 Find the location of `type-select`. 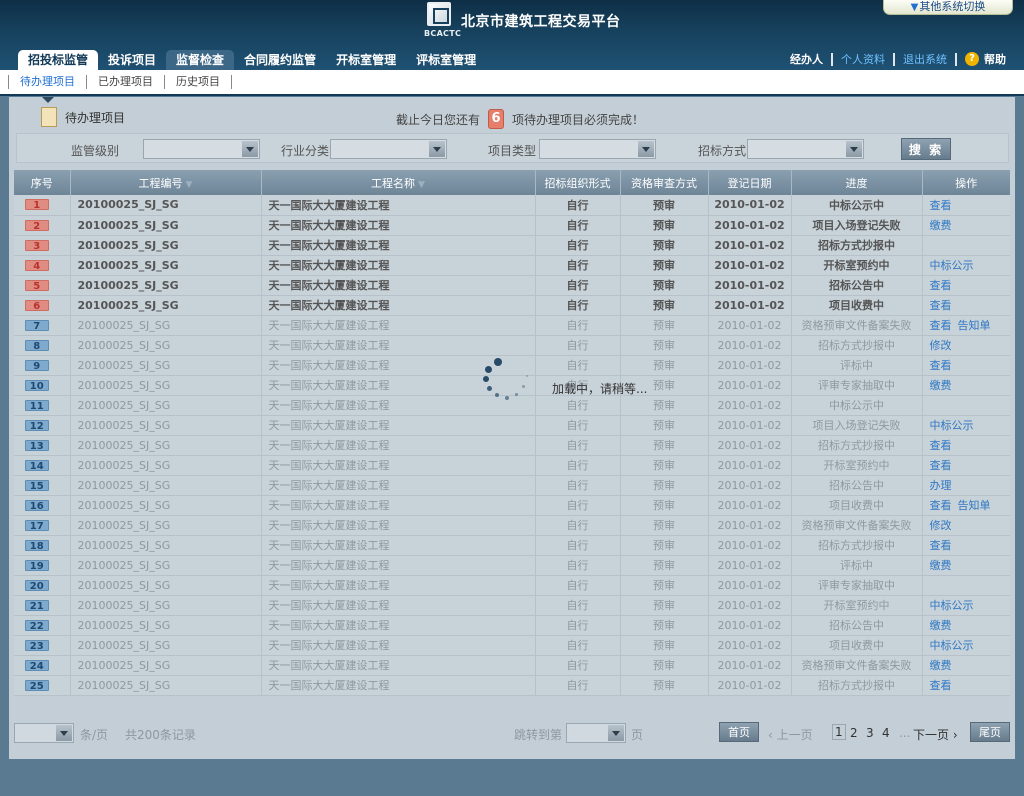

type-select is located at coordinates (597, 149).